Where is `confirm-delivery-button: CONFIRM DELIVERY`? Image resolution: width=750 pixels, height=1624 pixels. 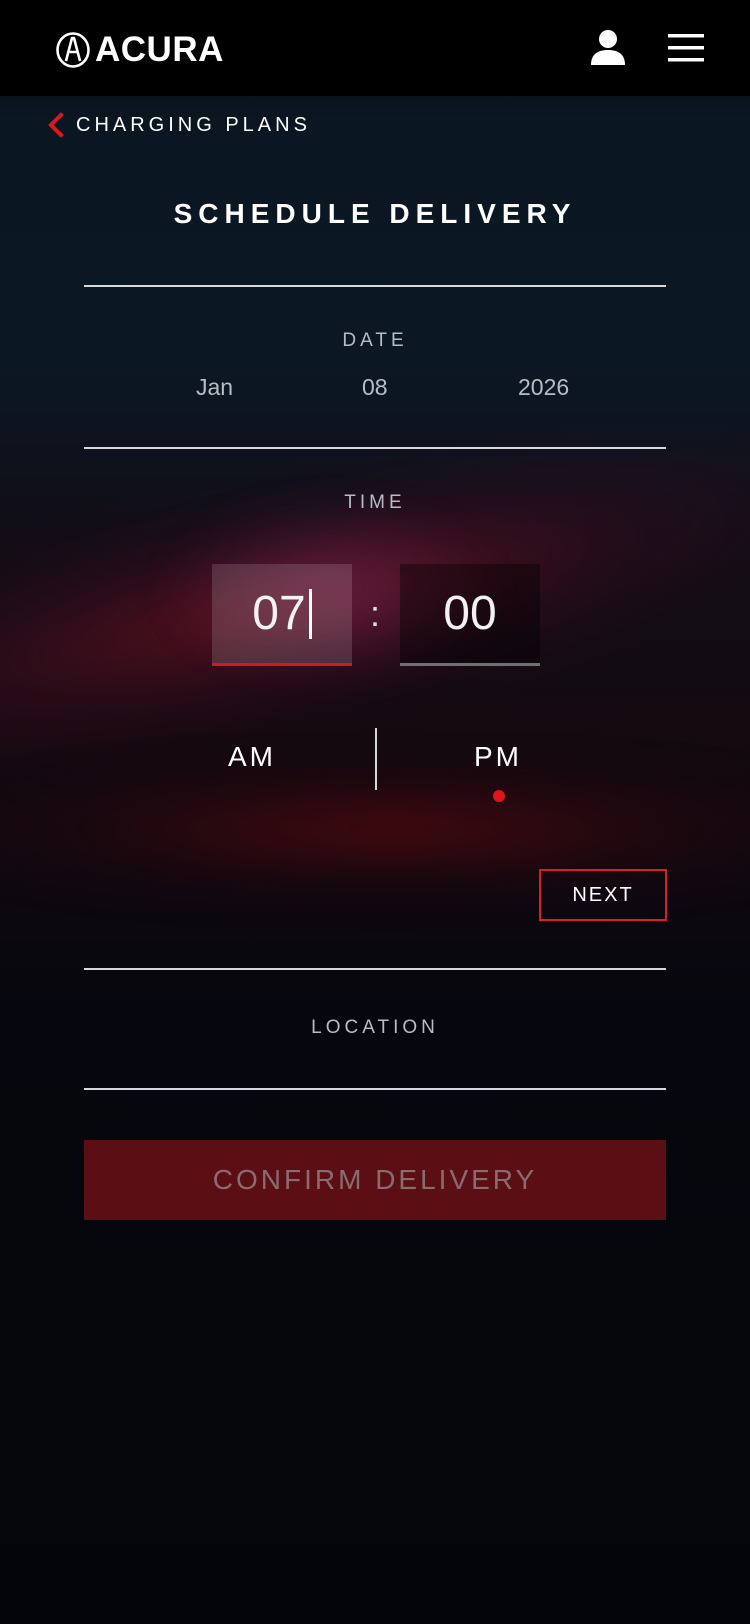
confirm-delivery-button: CONFIRM DELIVERY is located at coordinates (375, 1180).